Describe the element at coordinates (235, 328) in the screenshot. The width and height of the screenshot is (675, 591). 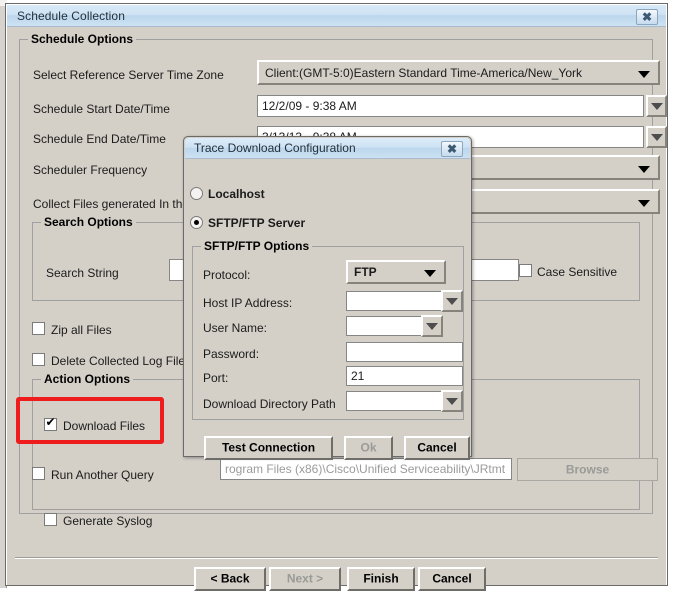
I see `user-name-label: User Name:` at that location.